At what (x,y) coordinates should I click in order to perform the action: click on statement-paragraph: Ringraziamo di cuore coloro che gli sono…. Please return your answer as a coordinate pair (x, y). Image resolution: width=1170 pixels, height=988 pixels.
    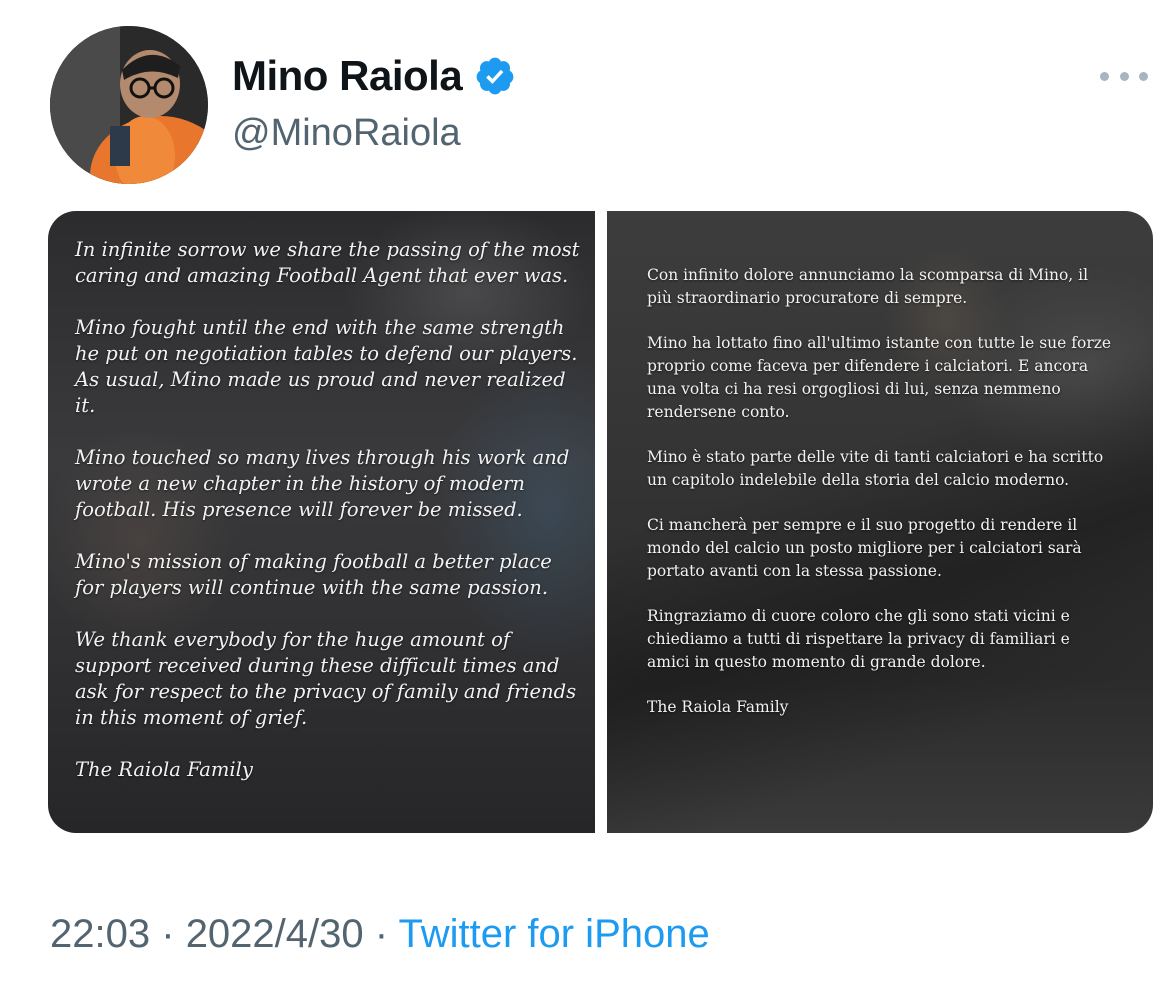
    Looking at the image, I should click on (858, 639).